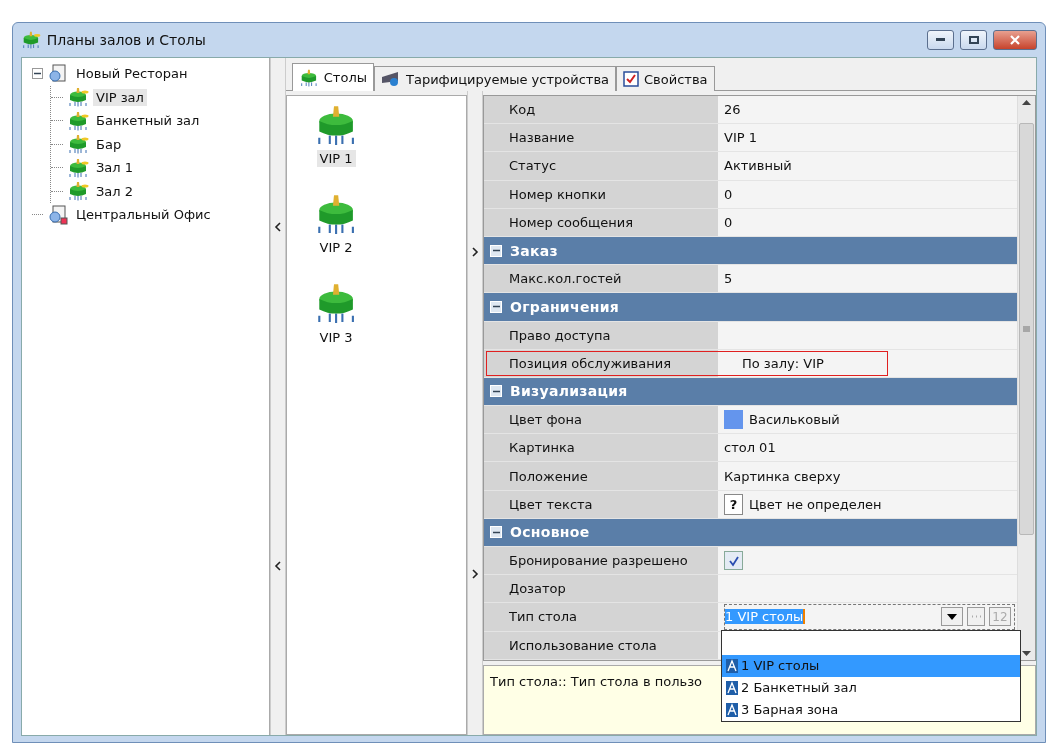 Image resolution: width=1054 pixels, height=747 pixels. Describe the element at coordinates (750, 392) in the screenshot. I see `category-header: Визуализация` at that location.